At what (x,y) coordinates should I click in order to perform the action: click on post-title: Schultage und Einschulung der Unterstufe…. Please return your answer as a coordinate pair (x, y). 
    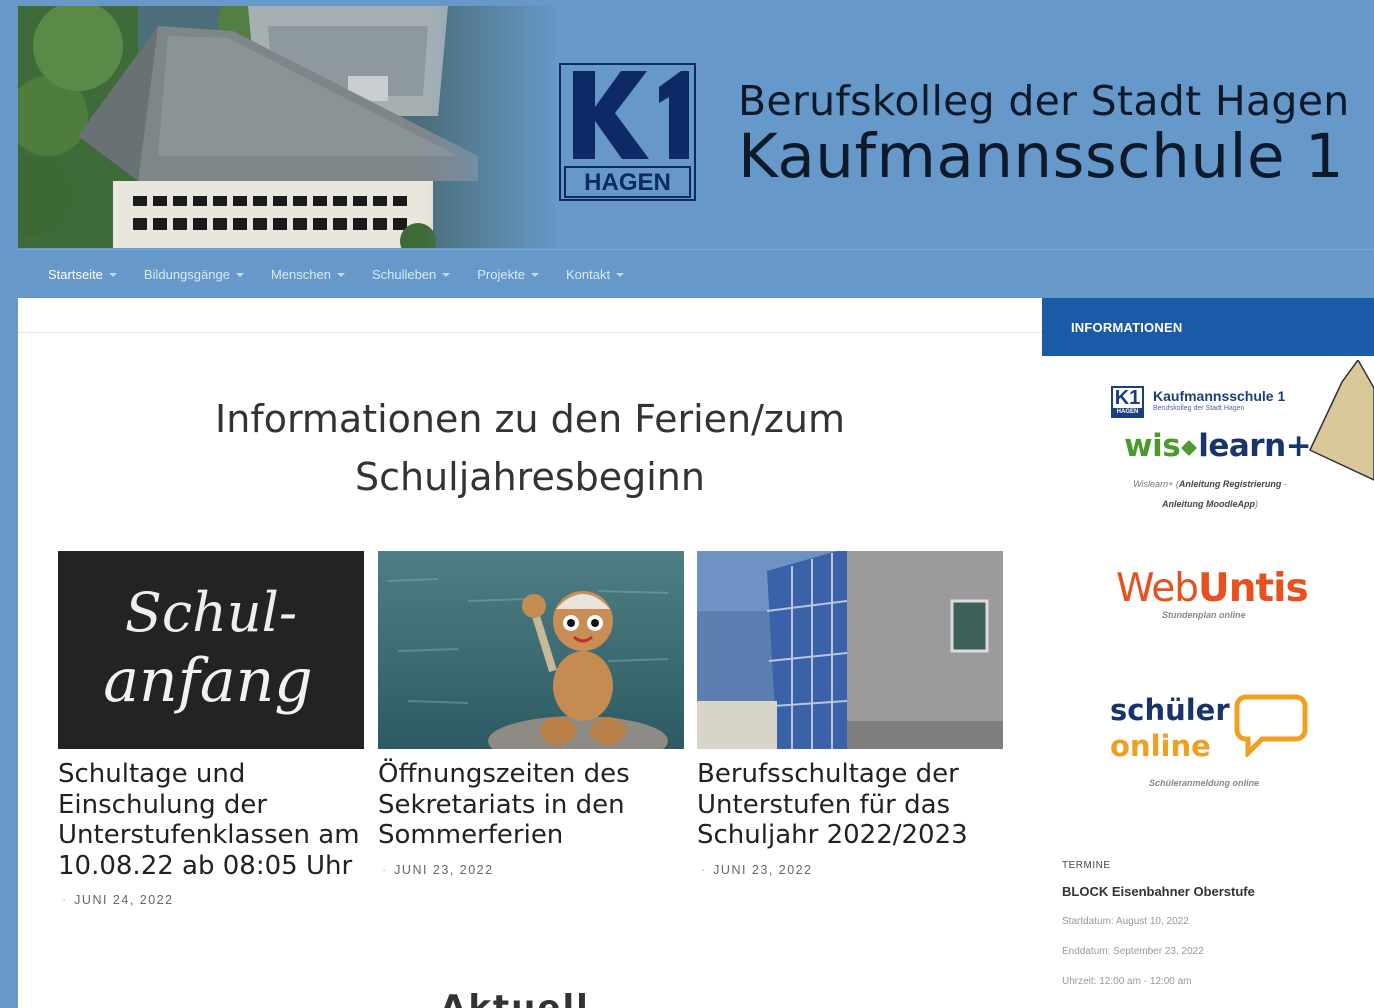
    Looking at the image, I should click on (211, 820).